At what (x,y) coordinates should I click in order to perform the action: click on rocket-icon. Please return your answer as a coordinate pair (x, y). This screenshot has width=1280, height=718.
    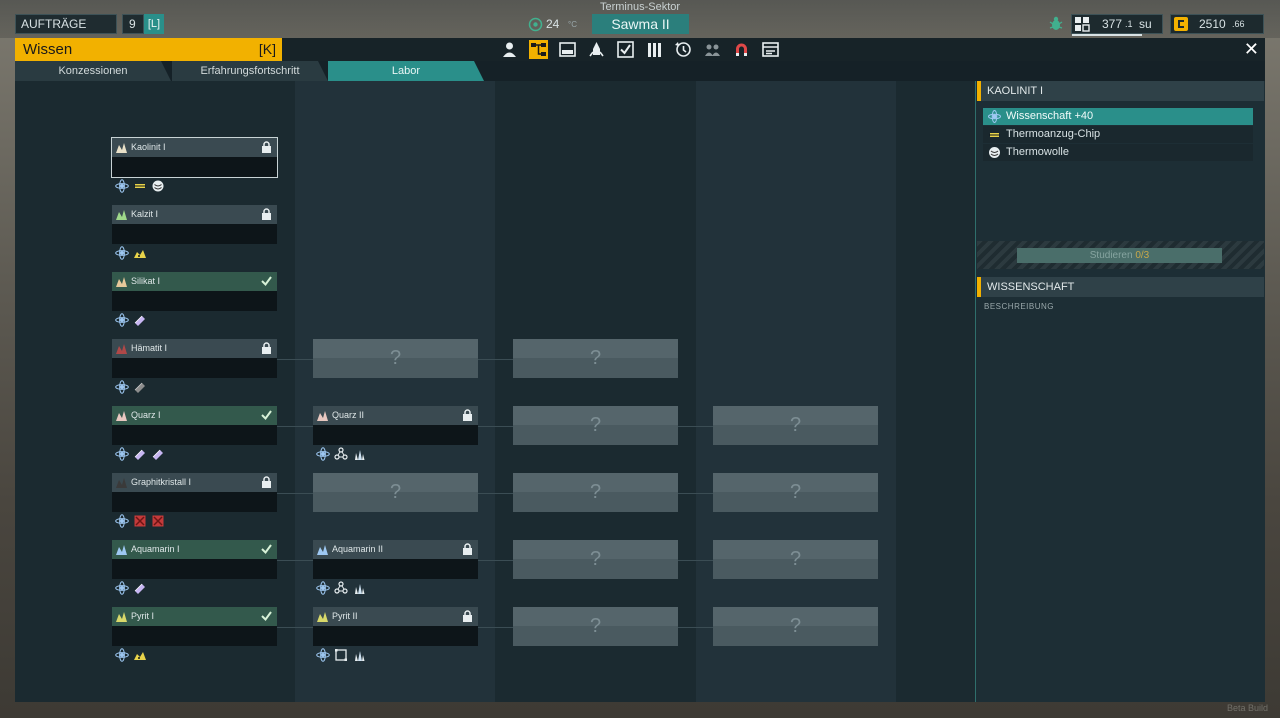
    Looking at the image, I should click on (596, 49).